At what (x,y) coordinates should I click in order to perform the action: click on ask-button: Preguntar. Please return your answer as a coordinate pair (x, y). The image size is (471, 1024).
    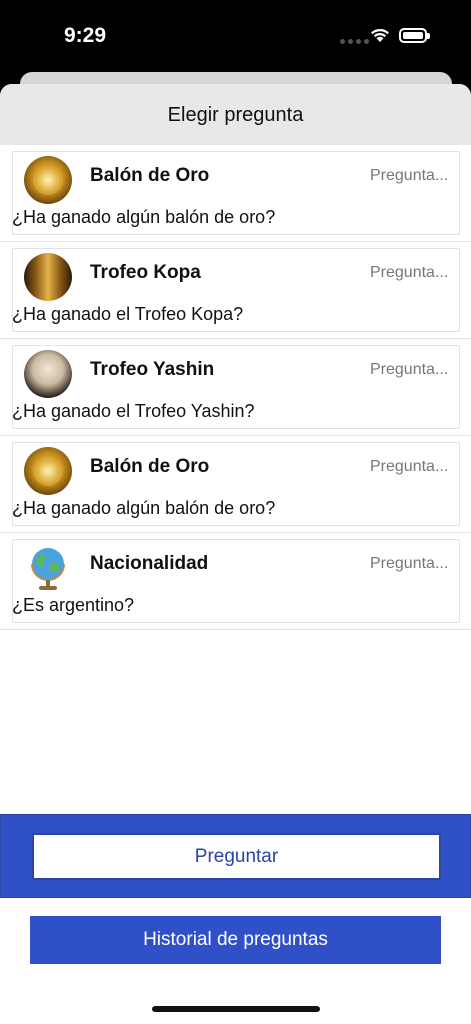
    Looking at the image, I should click on (236, 856).